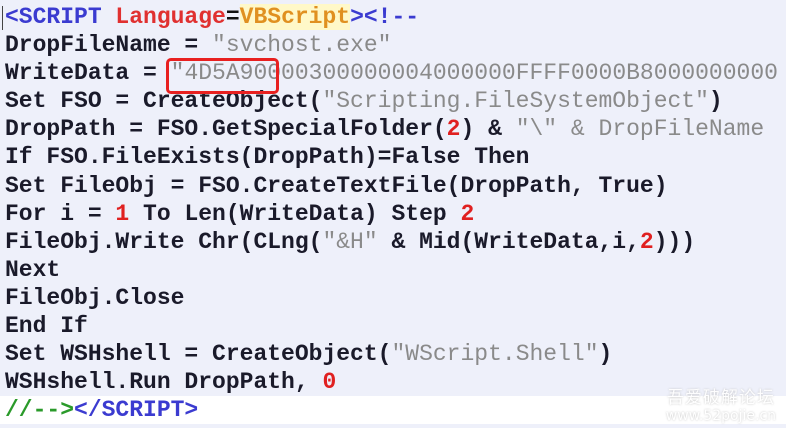 This screenshot has width=786, height=428. Describe the element at coordinates (46, 326) in the screenshot. I see `code-token: End If` at that location.